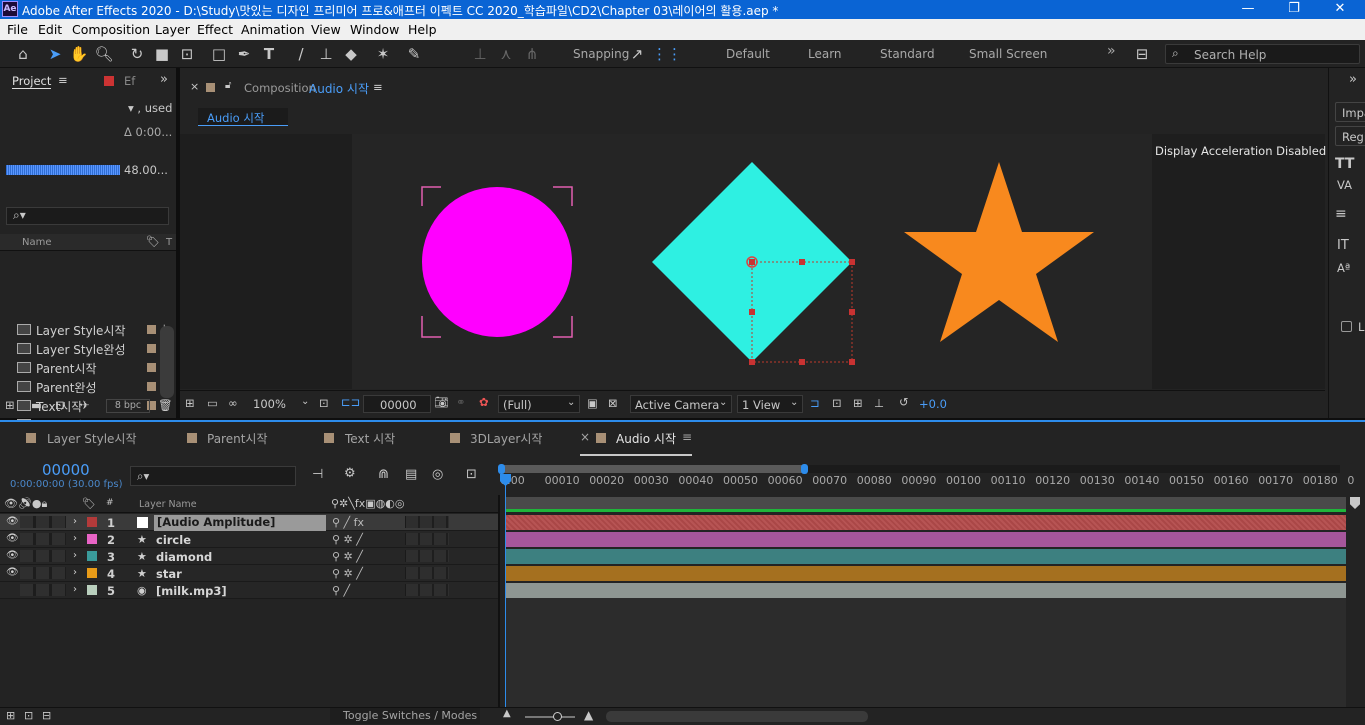 This screenshot has width=1365, height=725. Describe the element at coordinates (1142, 54) in the screenshot. I see `sync-settings-icon: ⊟` at that location.